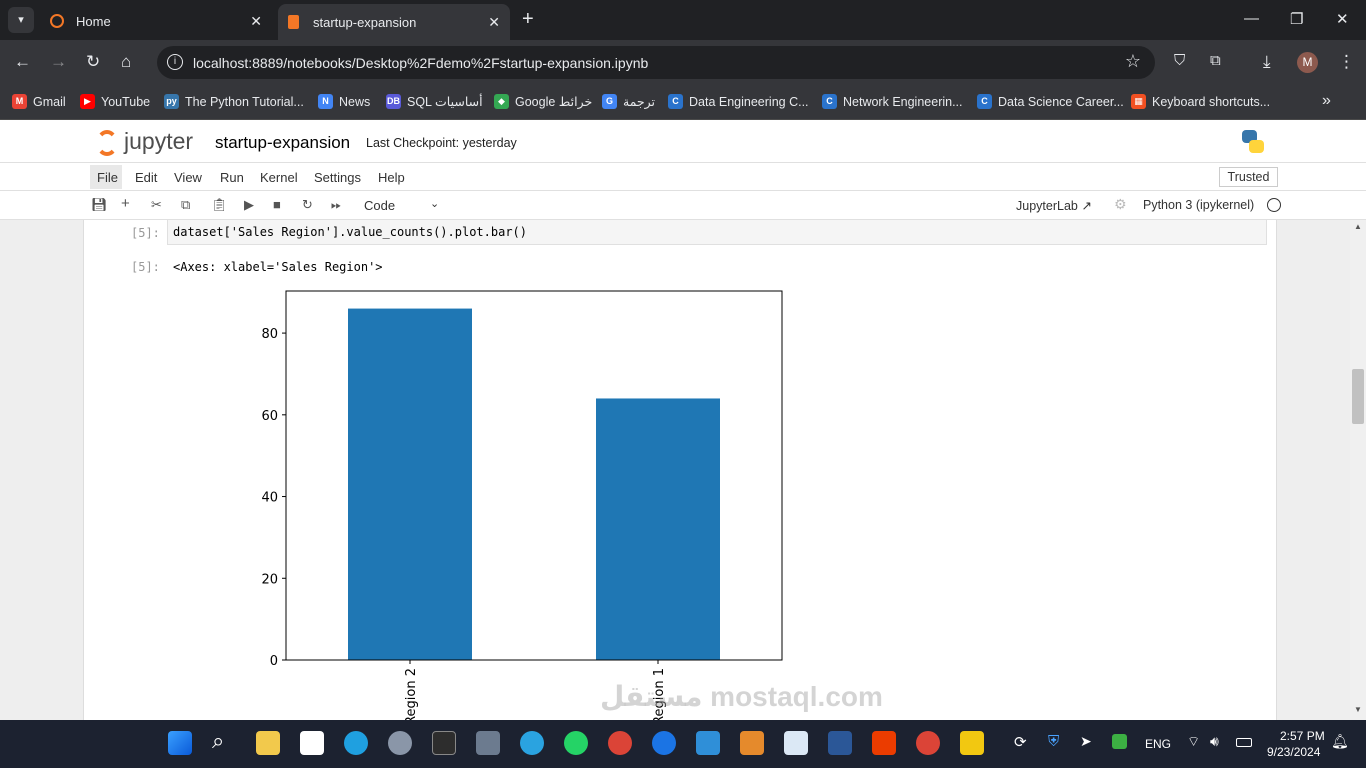 This screenshot has height=768, width=1366. Describe the element at coordinates (99, 205) in the screenshot. I see `save-icon: 💾︎` at that location.